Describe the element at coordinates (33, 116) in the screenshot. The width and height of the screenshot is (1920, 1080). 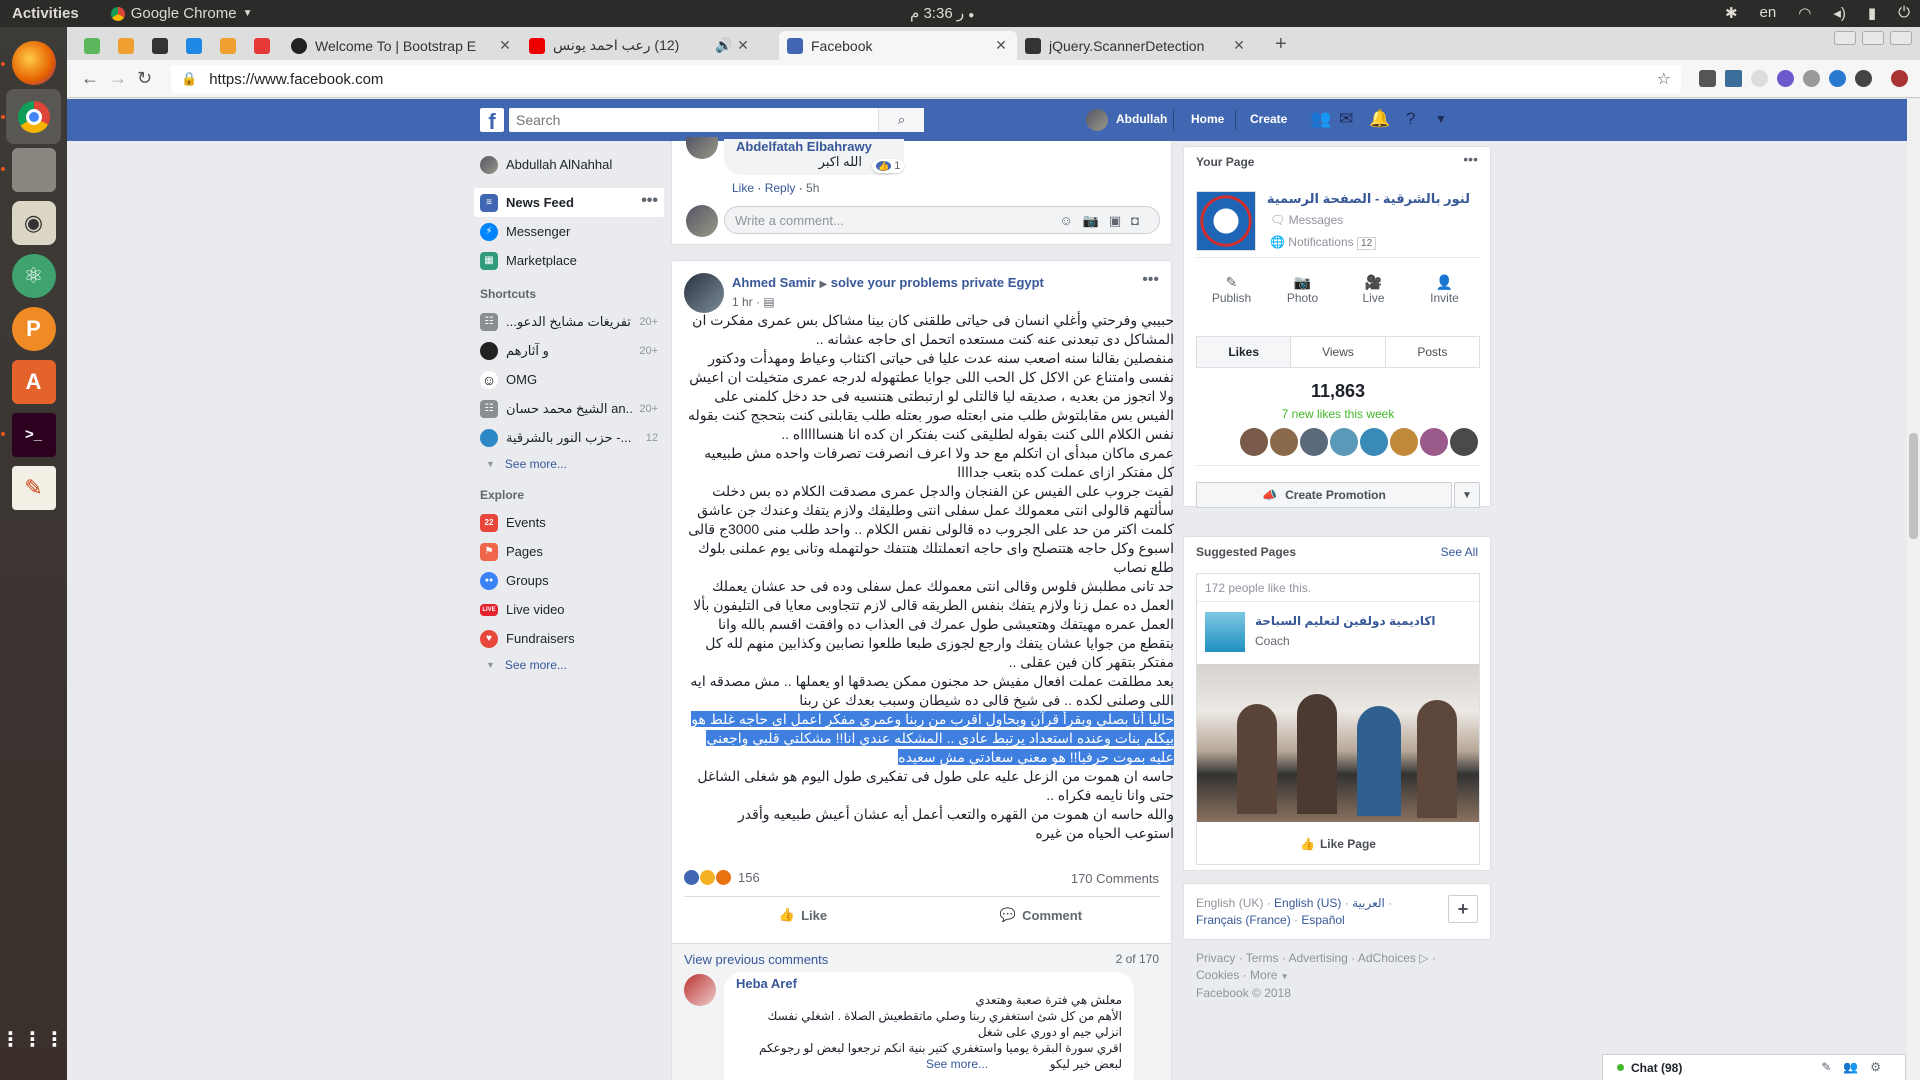
I see `chrome-launcher` at that location.